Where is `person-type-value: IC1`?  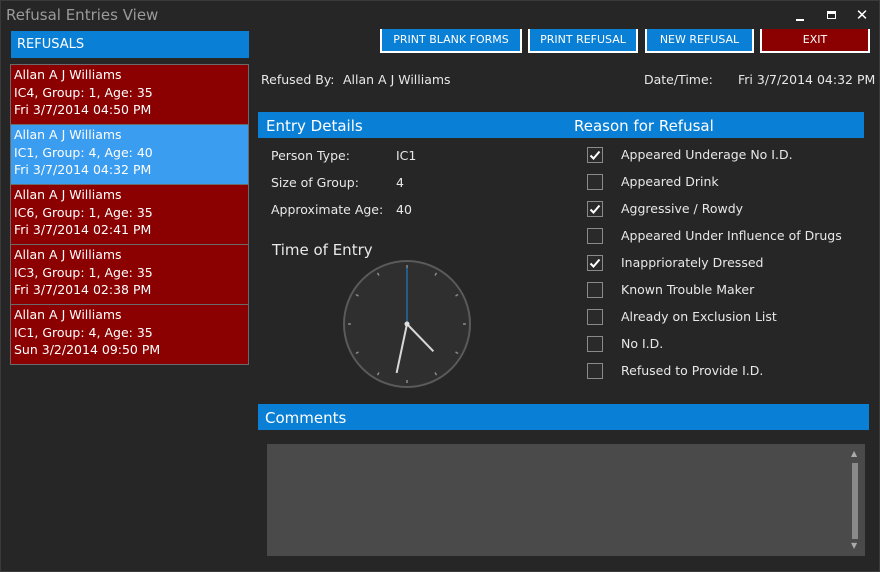 person-type-value: IC1 is located at coordinates (406, 155).